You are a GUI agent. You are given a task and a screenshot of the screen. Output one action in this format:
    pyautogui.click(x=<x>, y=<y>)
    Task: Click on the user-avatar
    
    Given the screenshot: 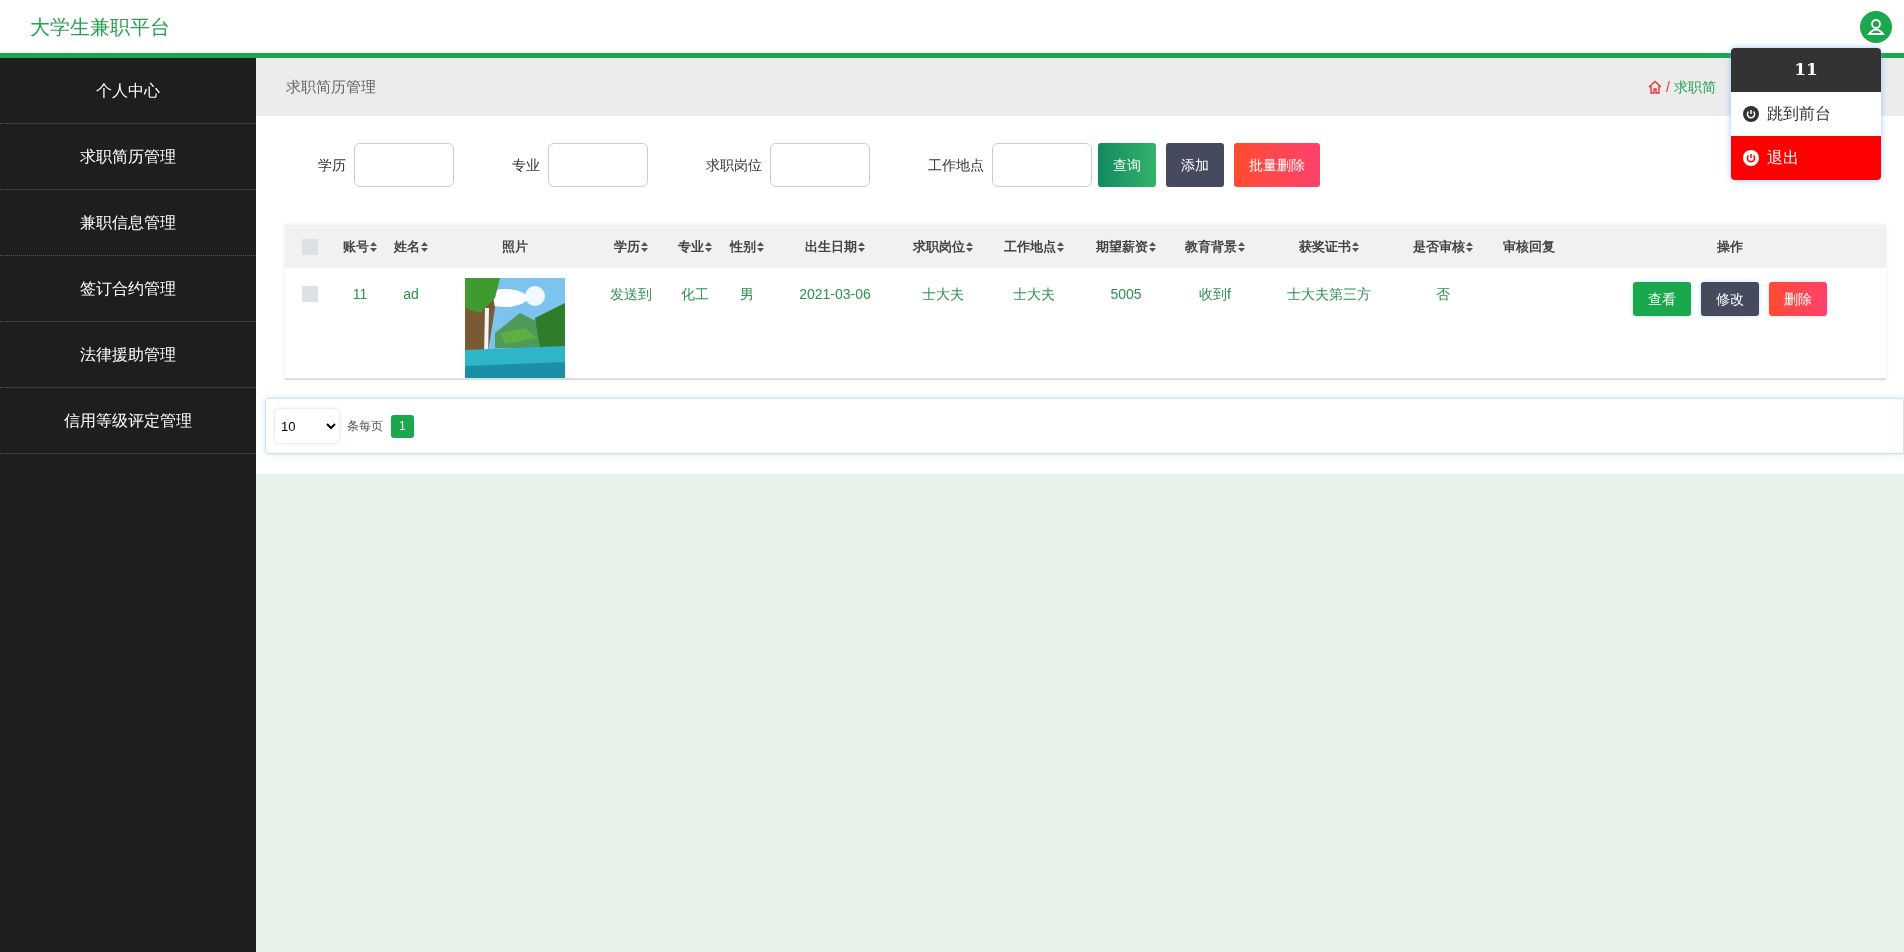 What is the action you would take?
    pyautogui.click(x=1876, y=26)
    